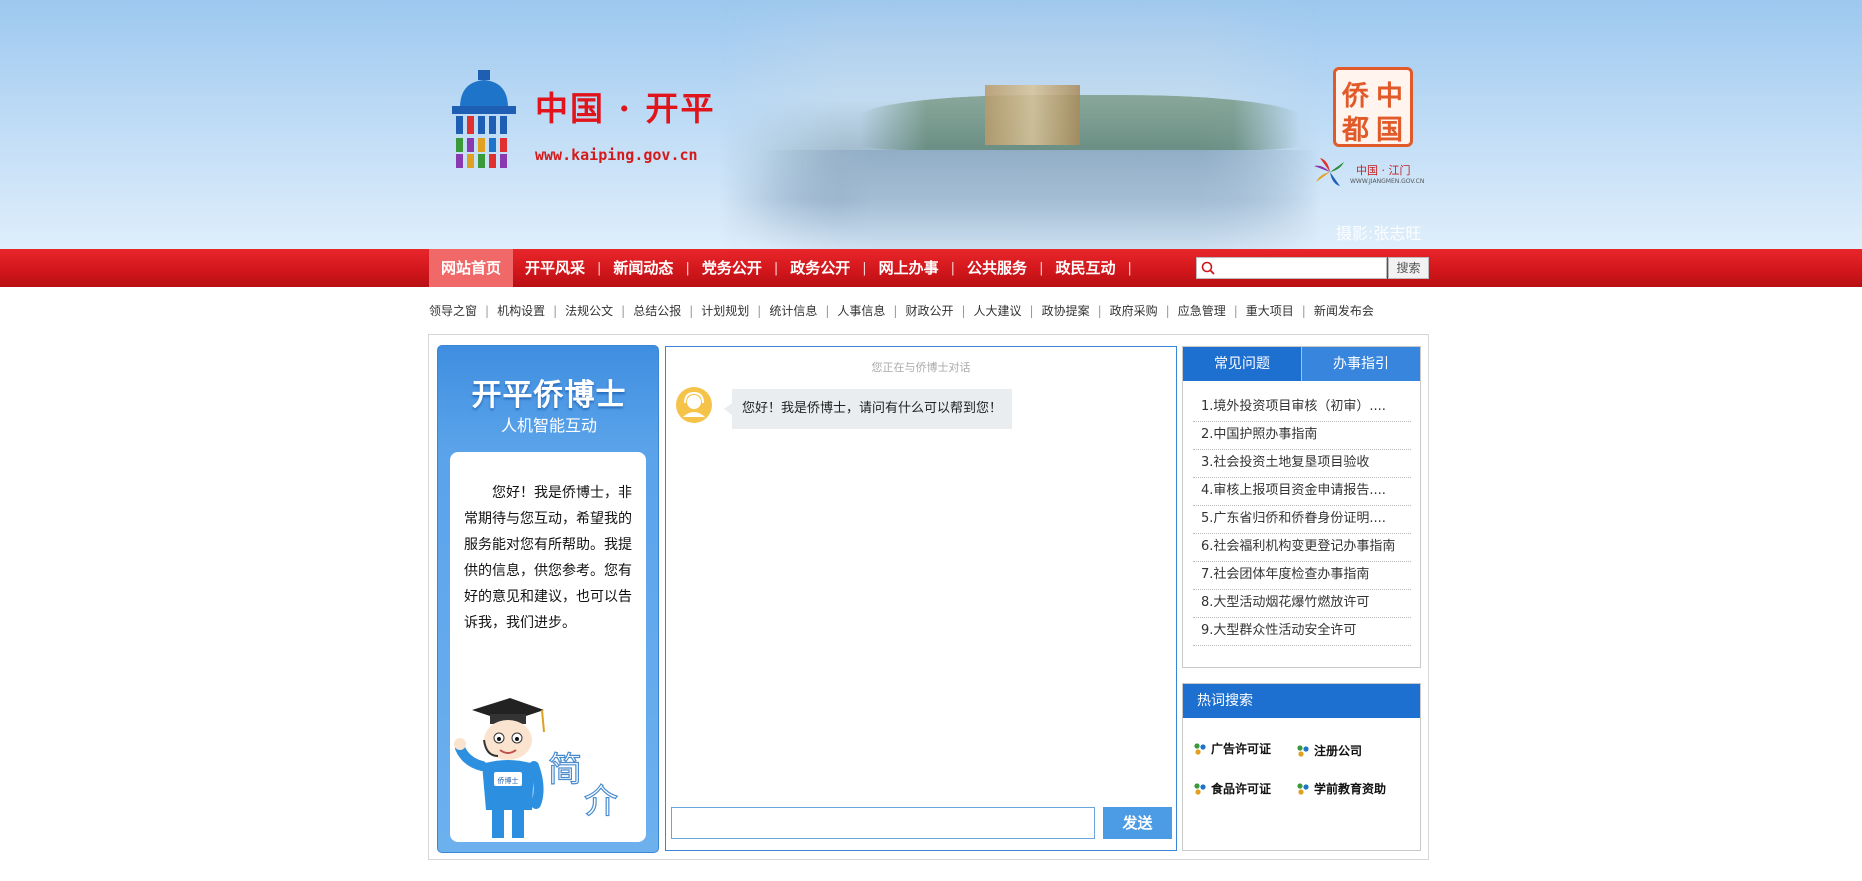 The height and width of the screenshot is (881, 1862). What do you see at coordinates (1302, 464) in the screenshot?
I see `faq-item: 3.社会投资土地复垦项目验收` at bounding box center [1302, 464].